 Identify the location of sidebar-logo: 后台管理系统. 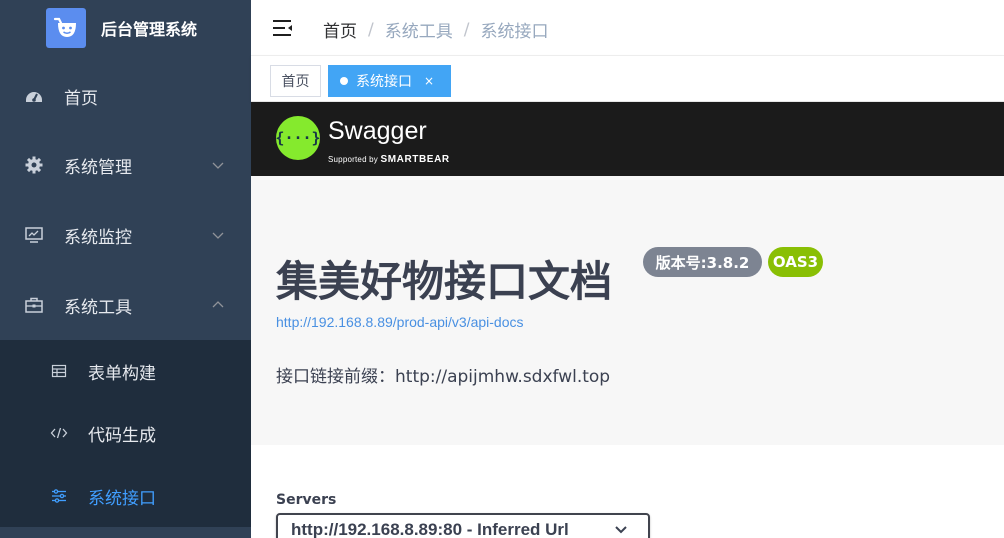
(125, 28).